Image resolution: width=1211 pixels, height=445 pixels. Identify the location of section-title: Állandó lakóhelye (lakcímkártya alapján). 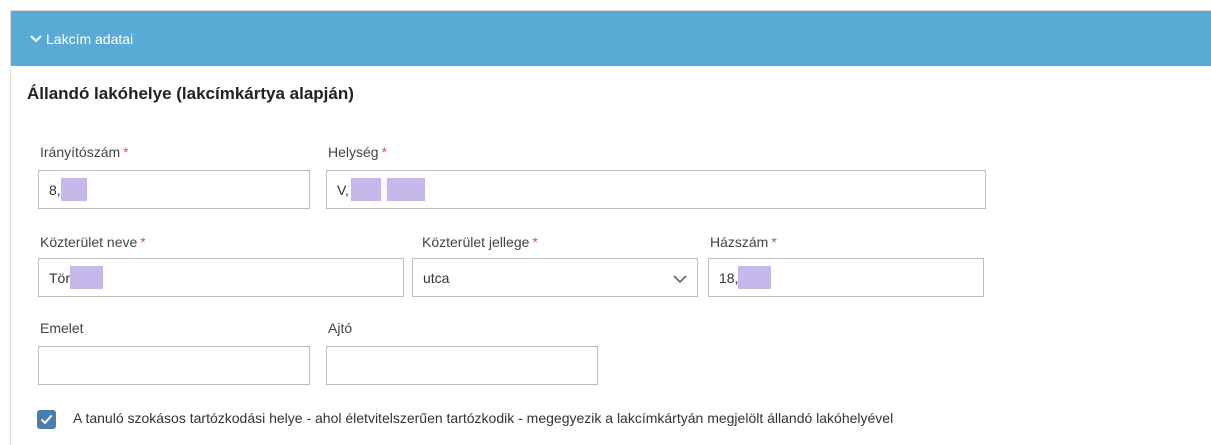
(190, 93).